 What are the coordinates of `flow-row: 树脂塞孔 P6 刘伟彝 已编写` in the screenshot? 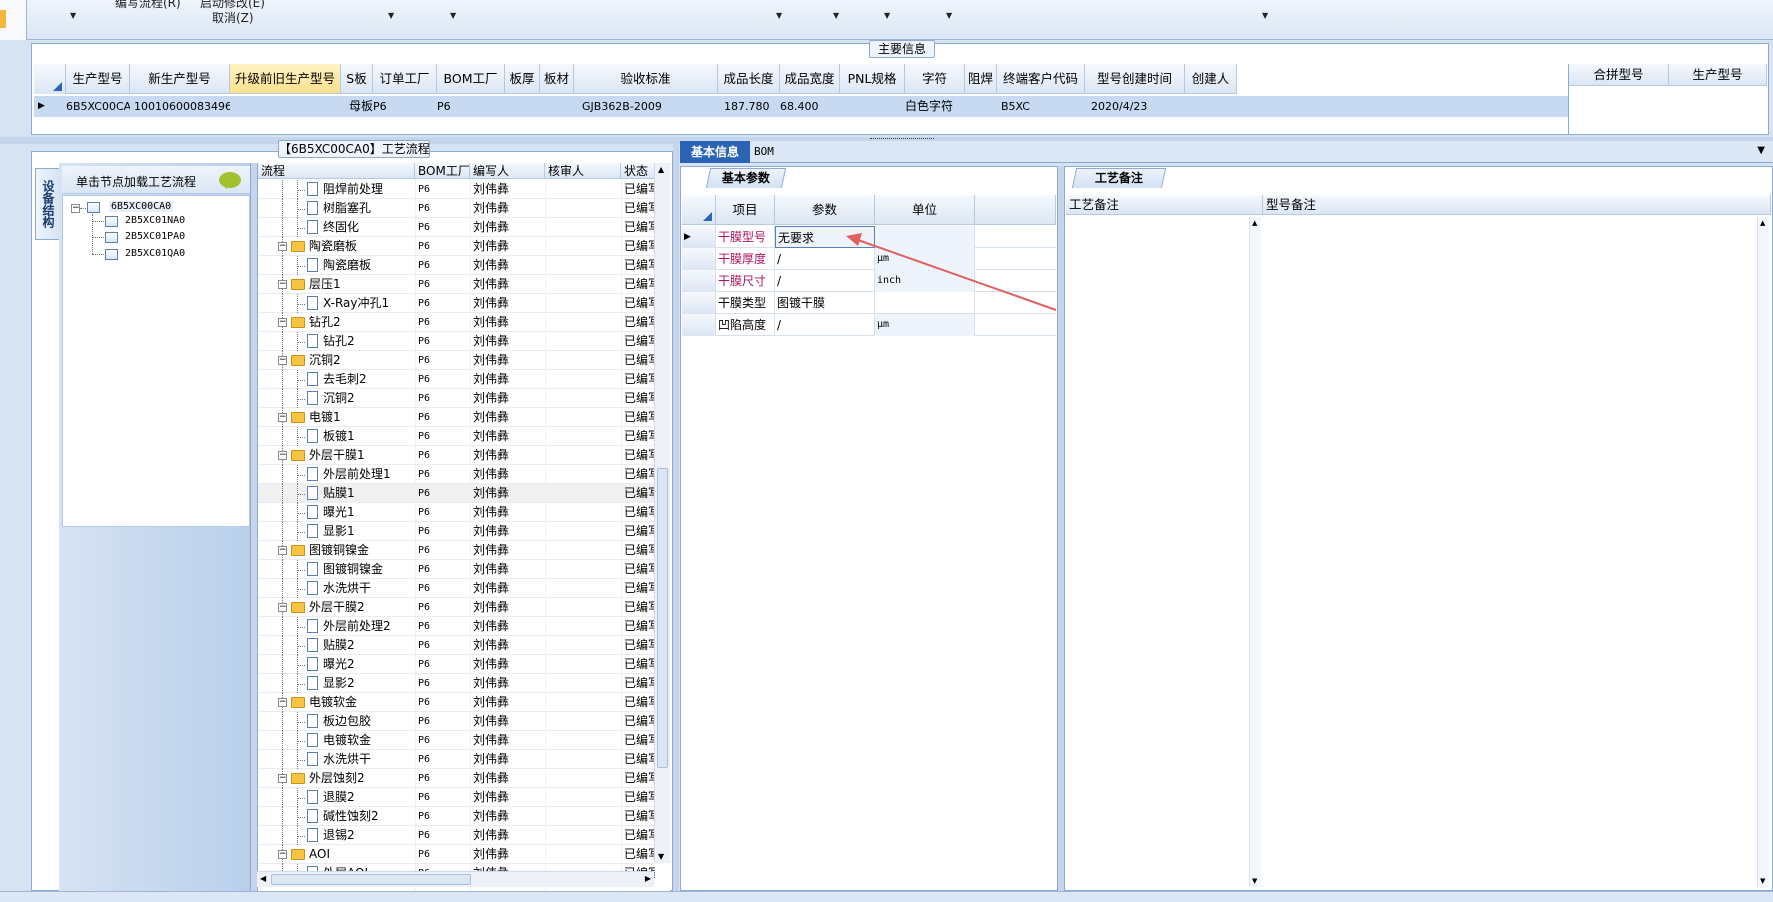 It's located at (456, 208).